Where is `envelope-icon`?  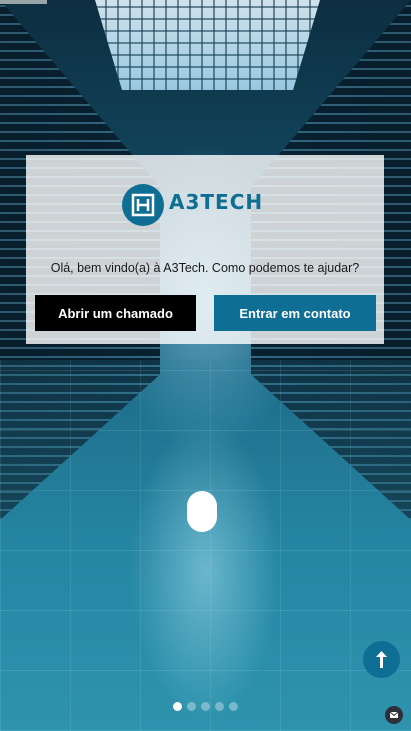 envelope-icon is located at coordinates (394, 714).